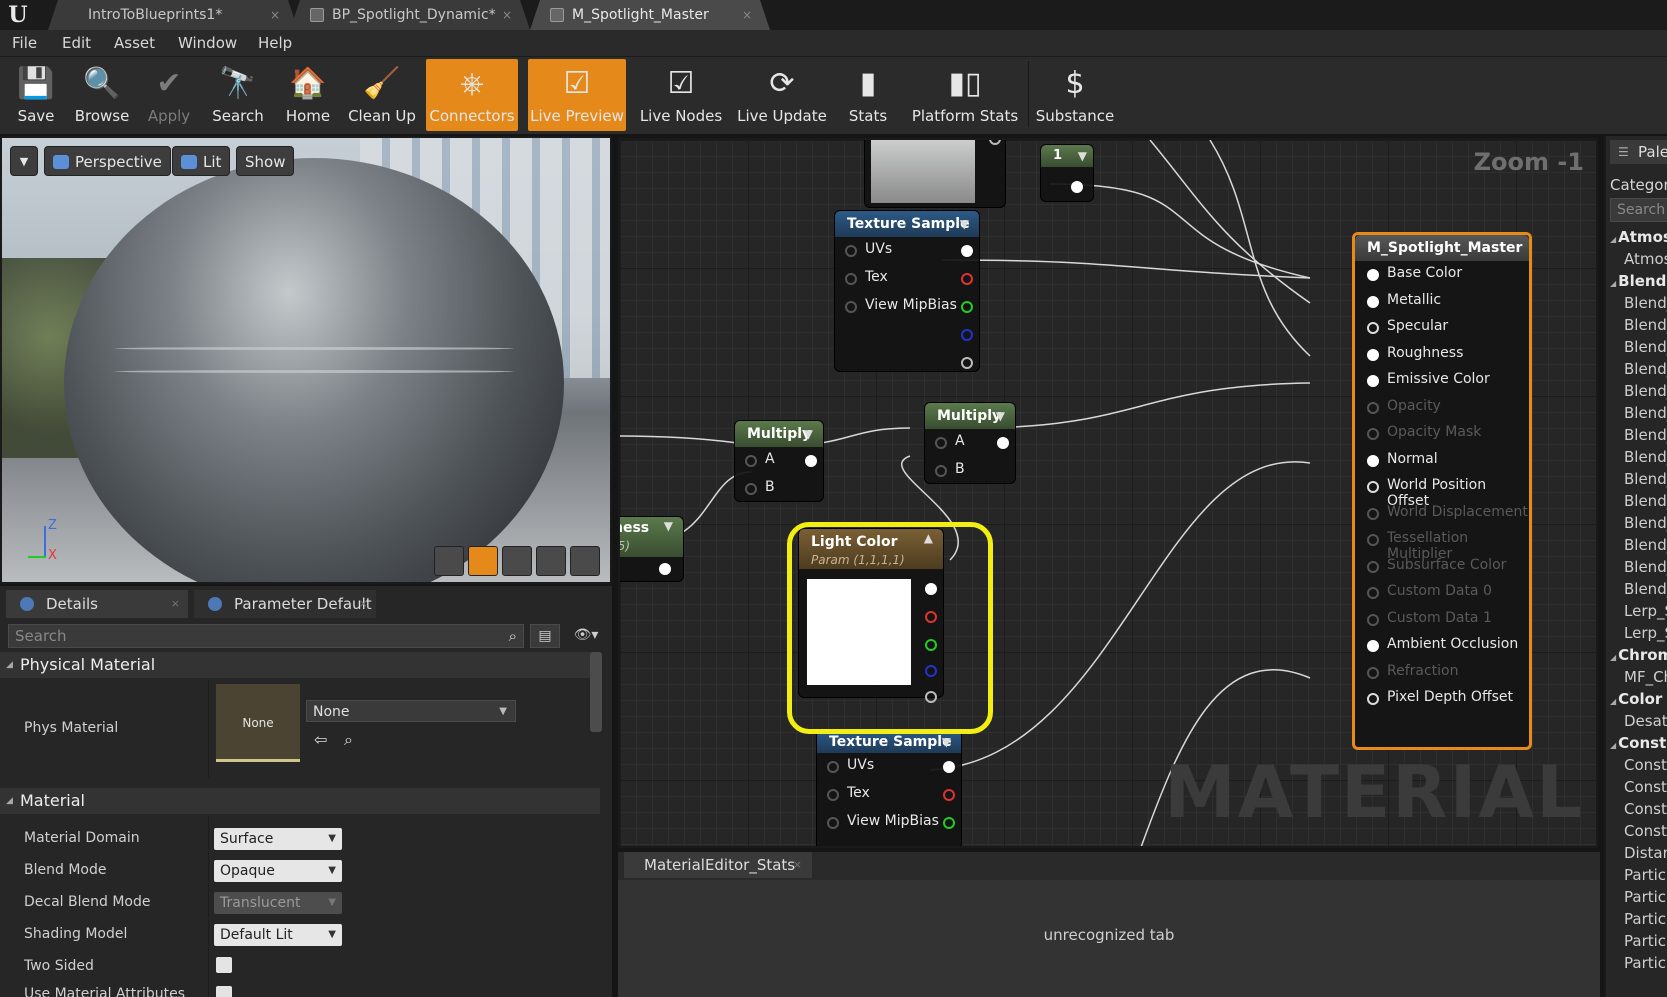 This screenshot has height=997, width=1667. I want to click on palette-item: MF_Ch, so click(1645, 677).